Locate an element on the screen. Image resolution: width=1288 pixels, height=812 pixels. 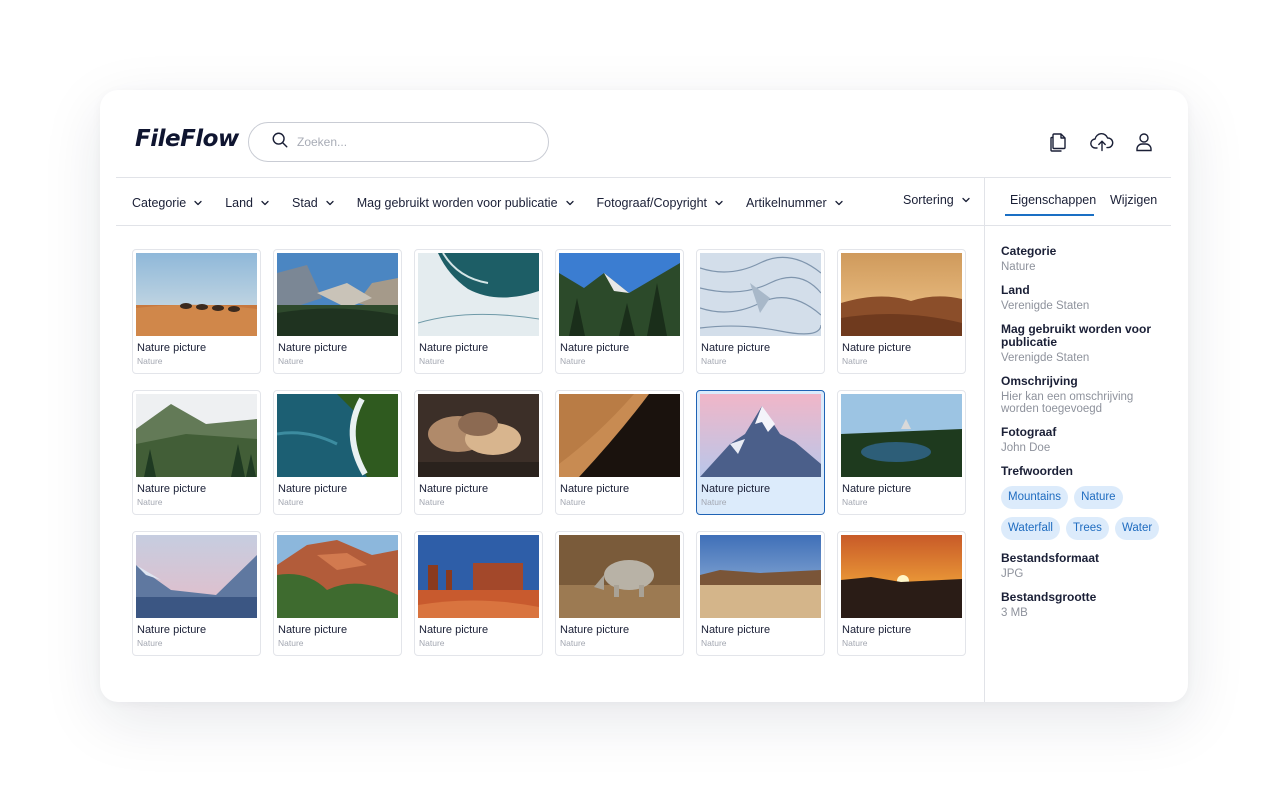
tab-wijzigen: Wijzigen is located at coordinates (1133, 200).